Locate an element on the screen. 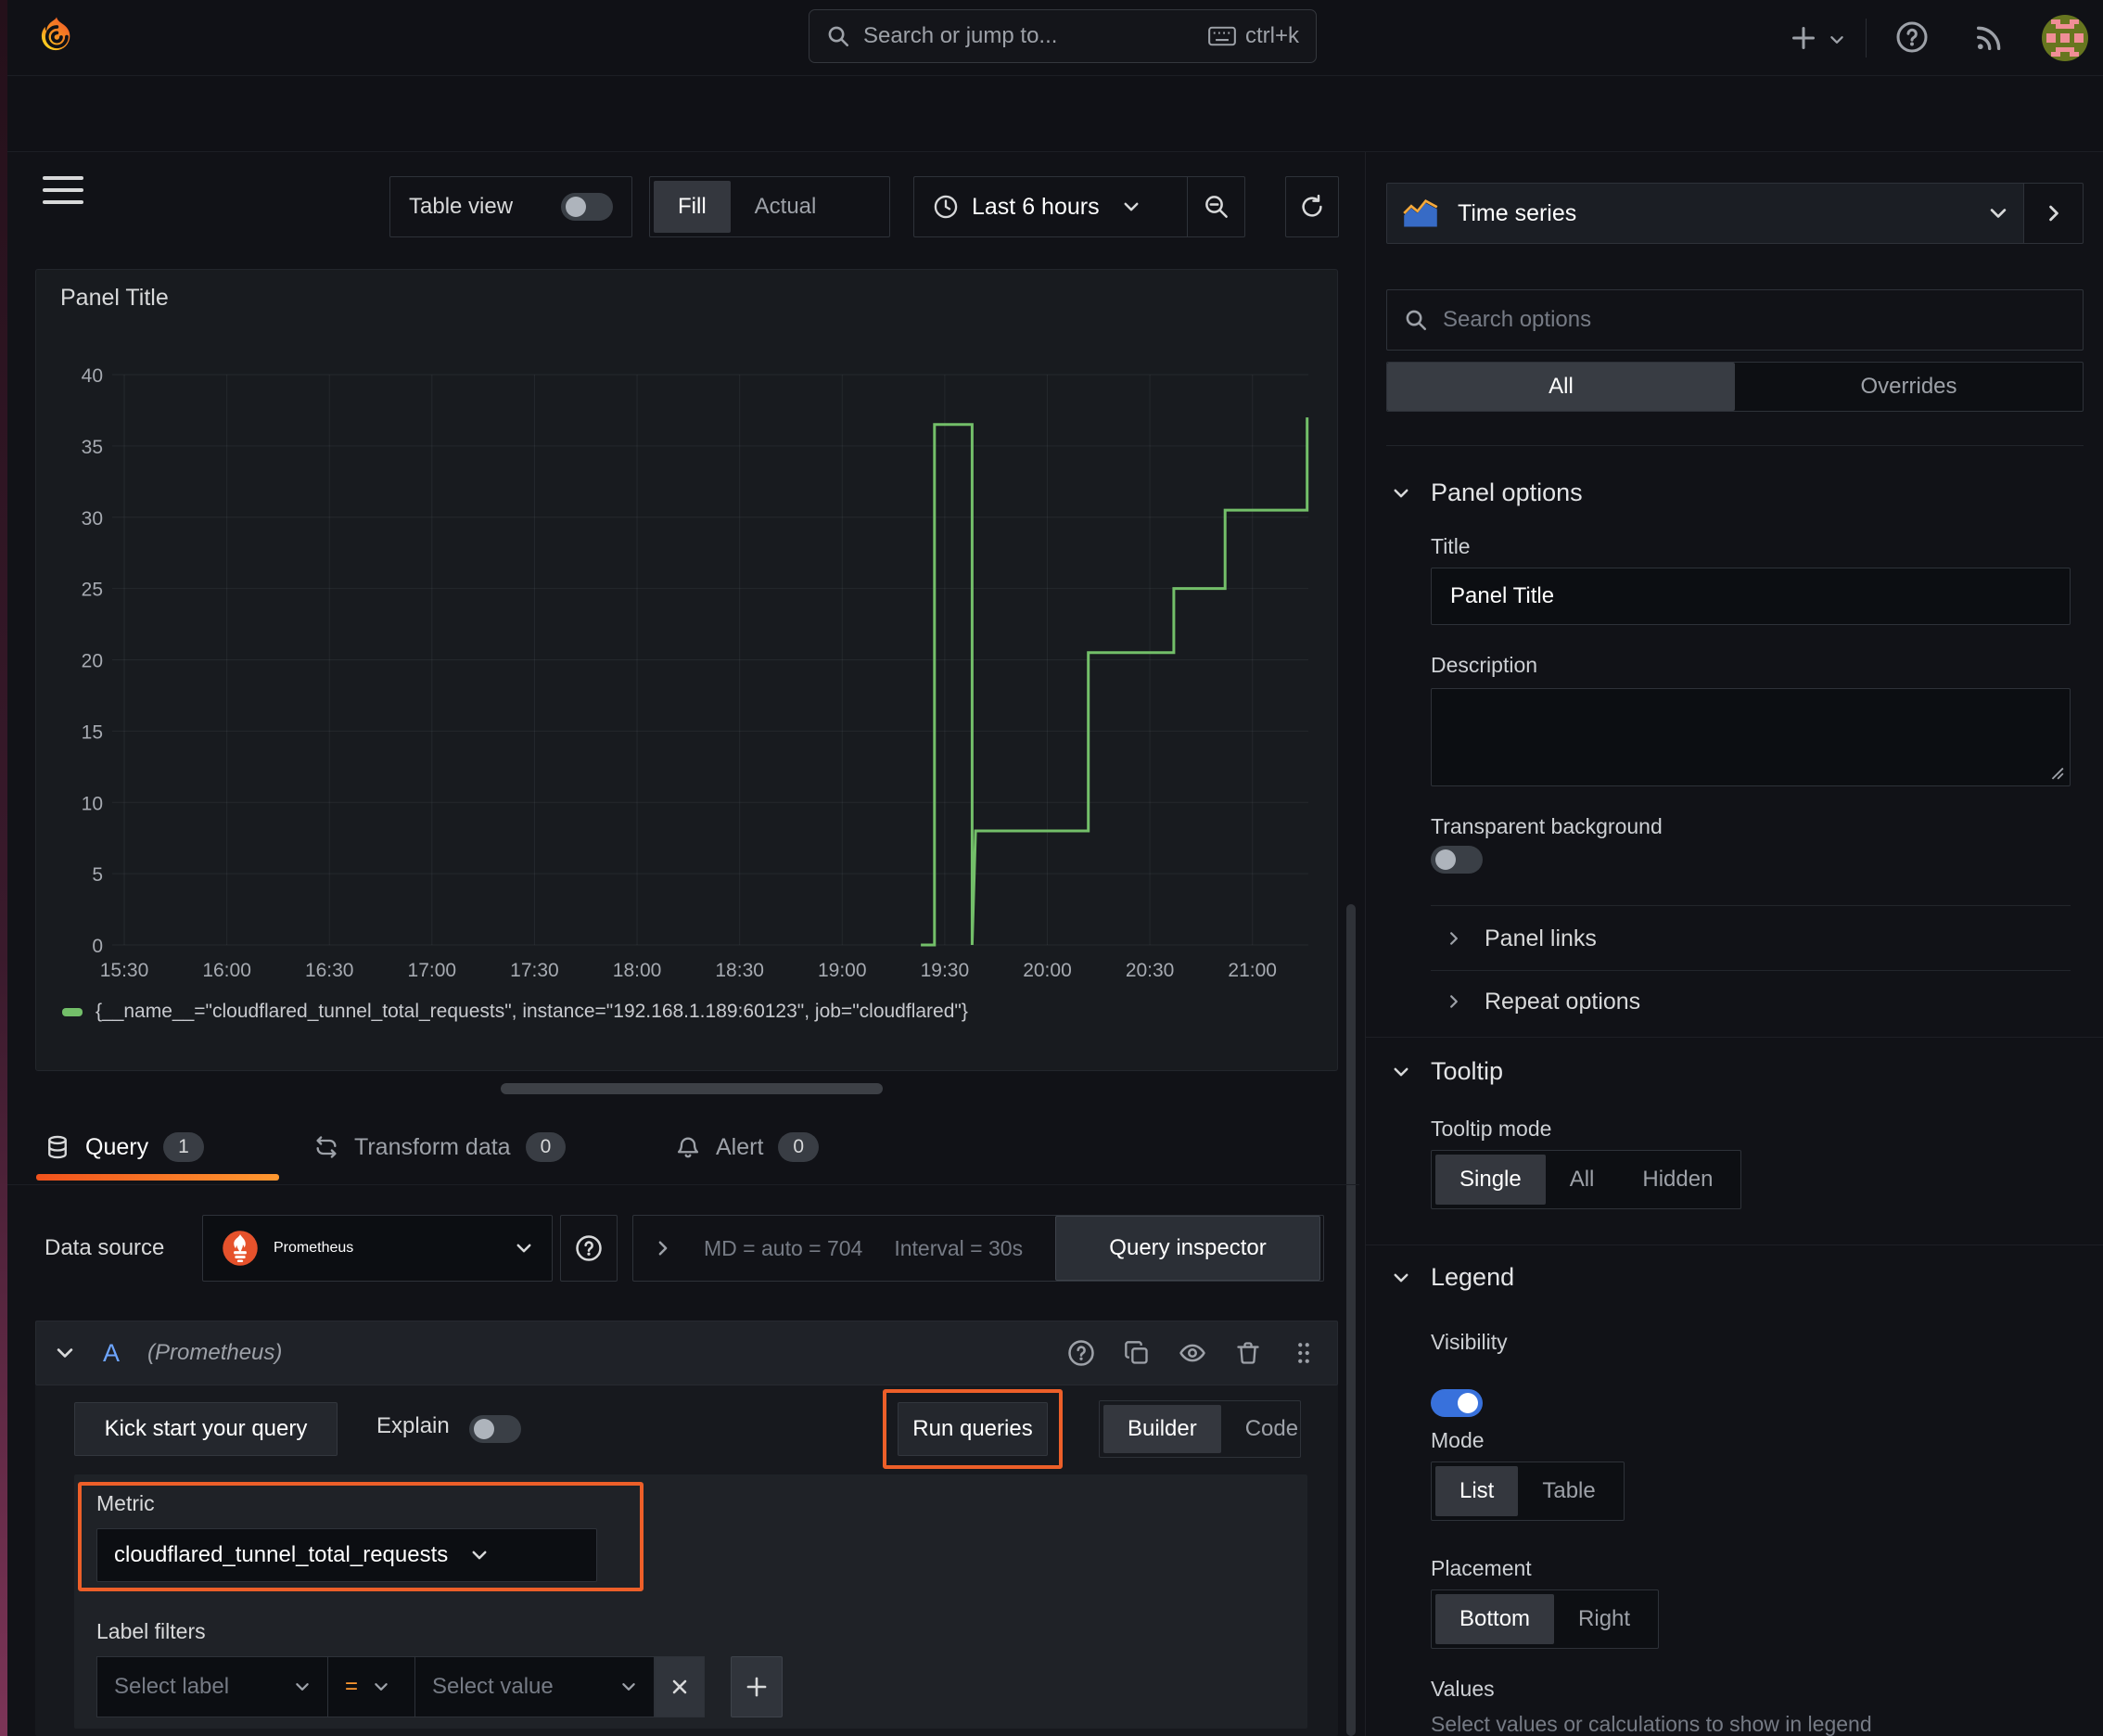 The width and height of the screenshot is (2103, 1736). y-tick-label: 20 is located at coordinates (92, 662).